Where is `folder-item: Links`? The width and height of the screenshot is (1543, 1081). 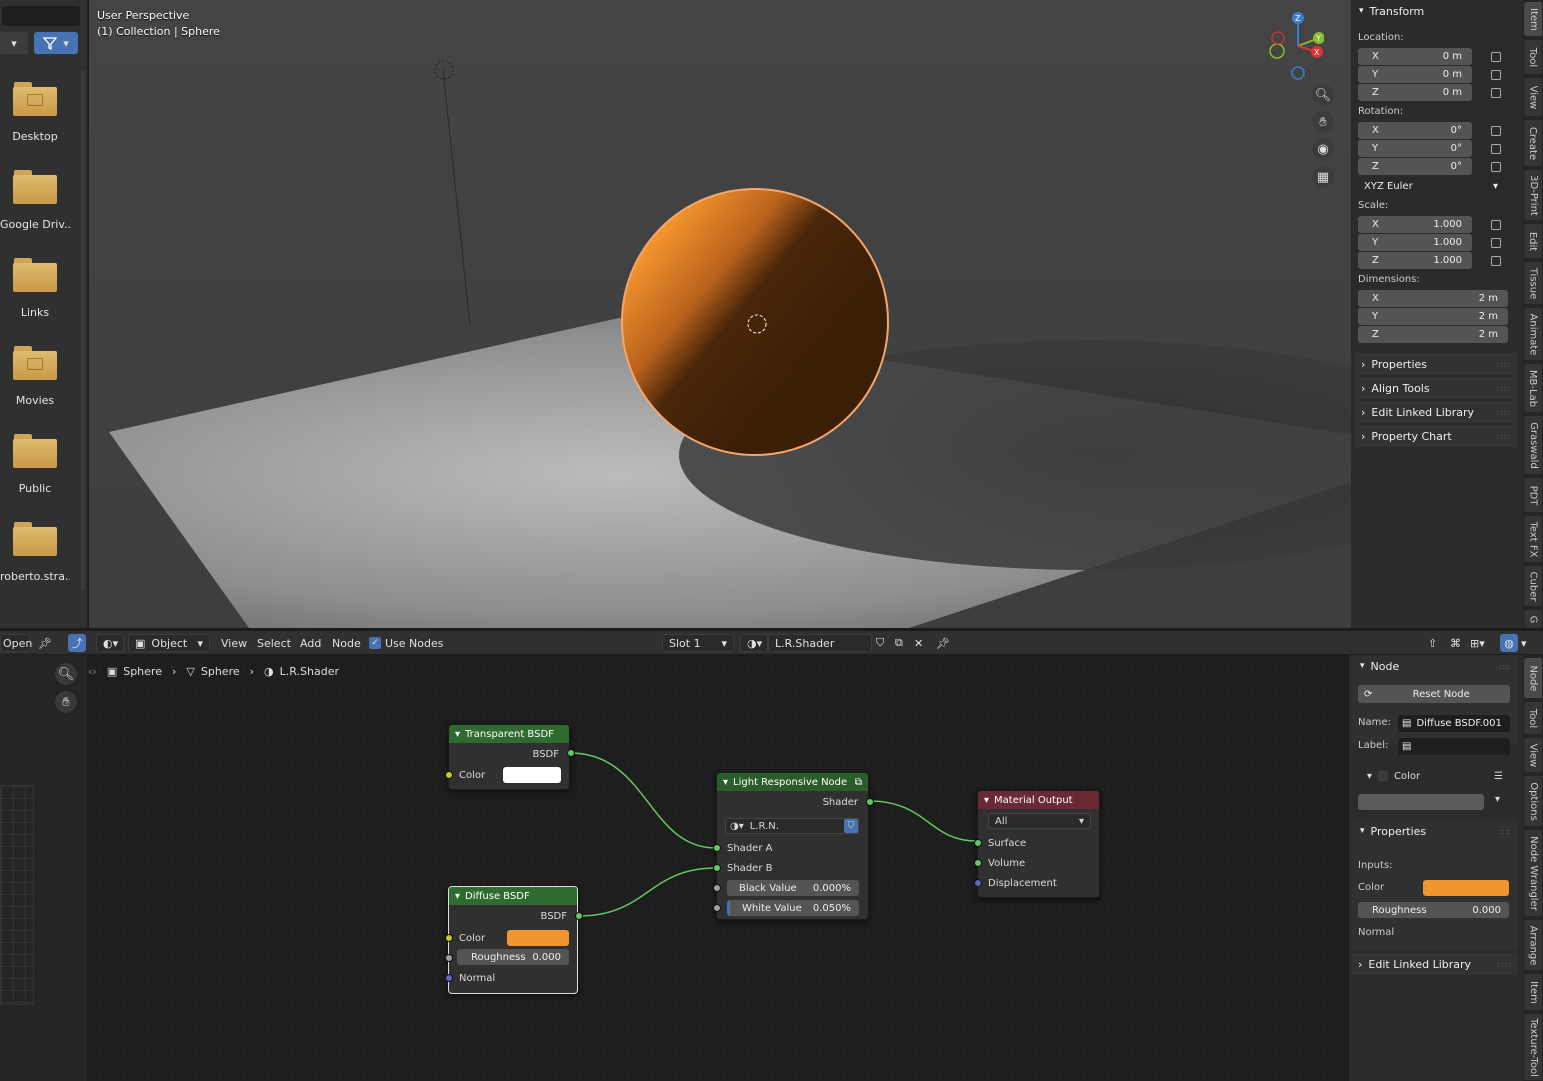
folder-item: Links is located at coordinates (35, 288).